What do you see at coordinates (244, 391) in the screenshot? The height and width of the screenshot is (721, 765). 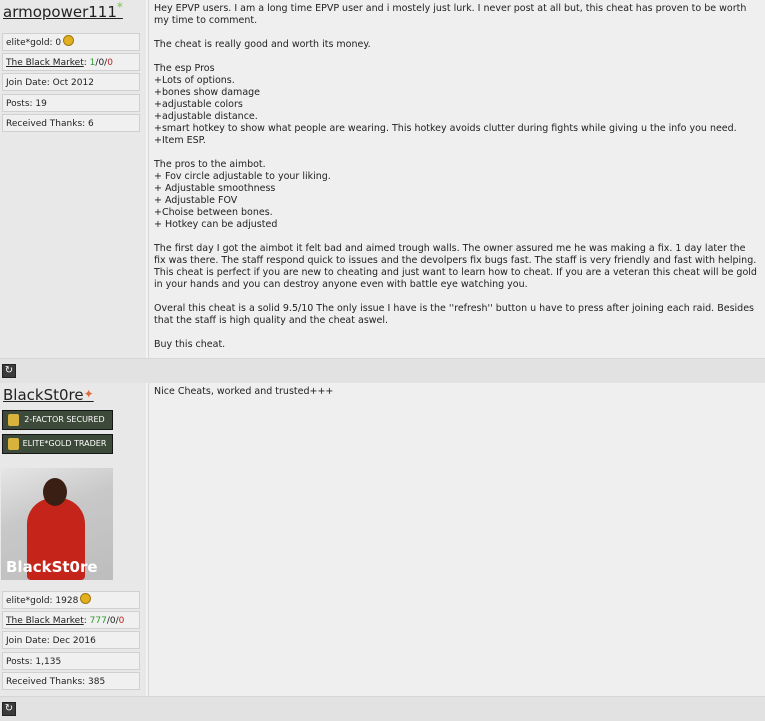 I see `post-2-message: Nice Cheats, worked and trusted+++` at bounding box center [244, 391].